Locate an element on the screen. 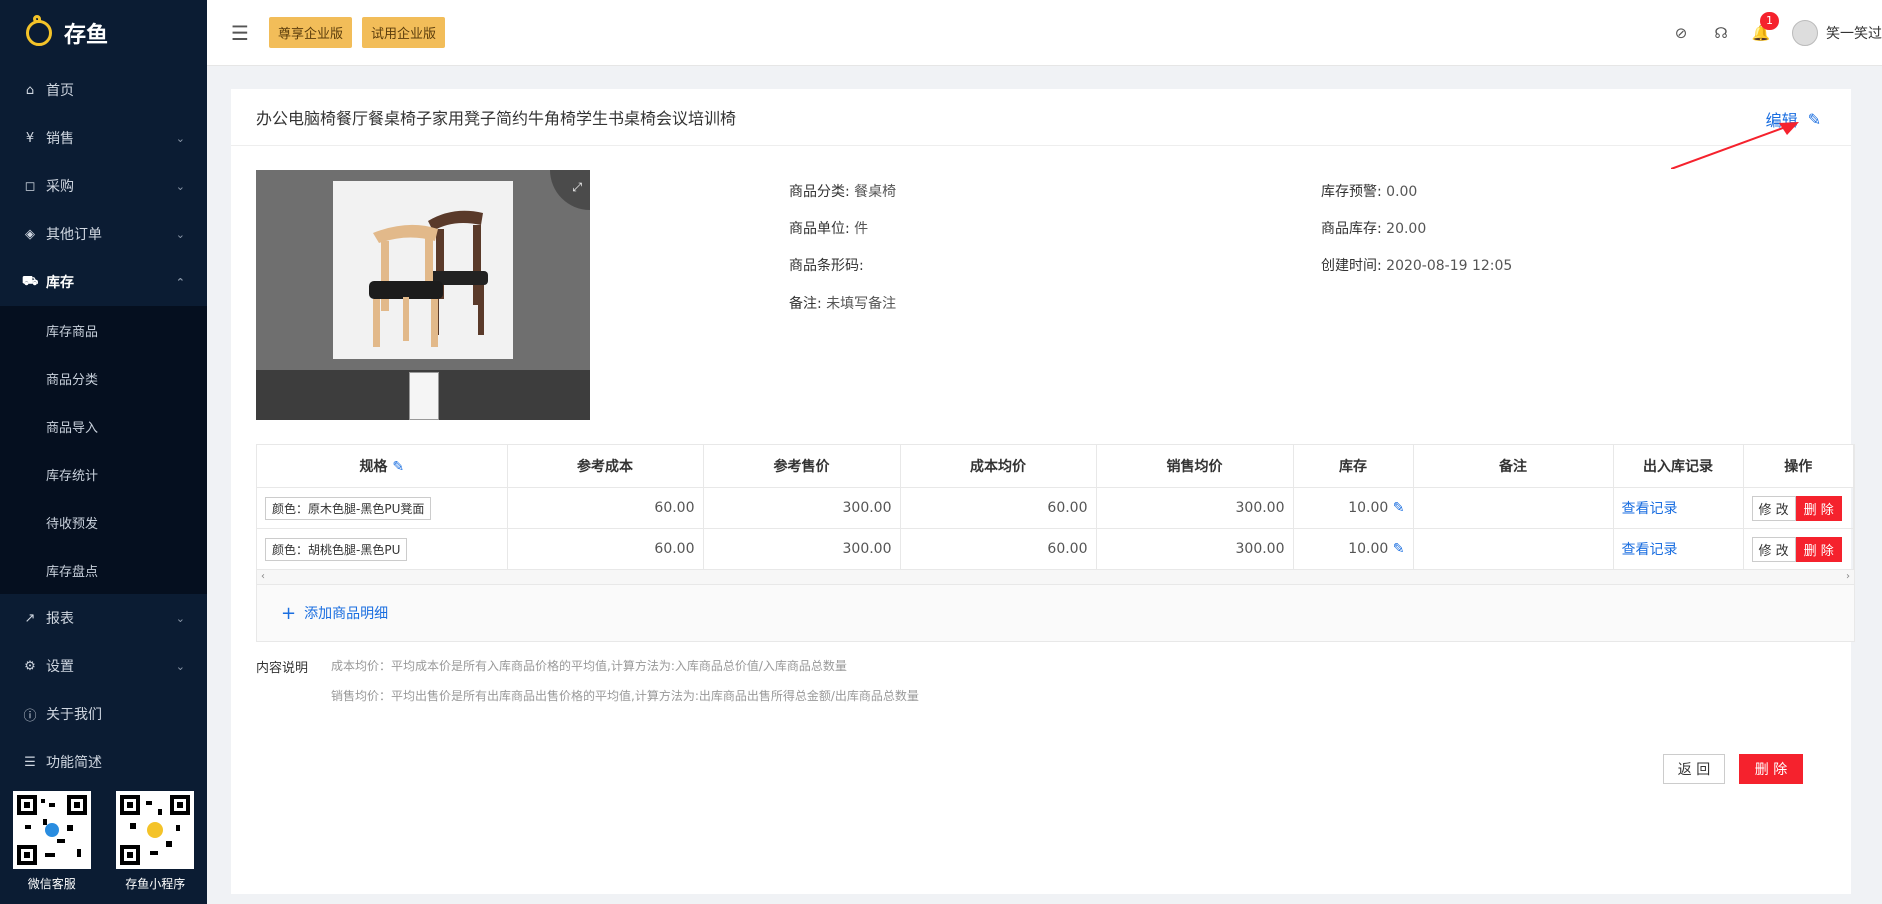 This screenshot has width=1882, height=904. topbar: ☰ 尊享企业版 试用企业版 ⊘ ☊ 🔔 1 笑一笑过 is located at coordinates (1044, 33).